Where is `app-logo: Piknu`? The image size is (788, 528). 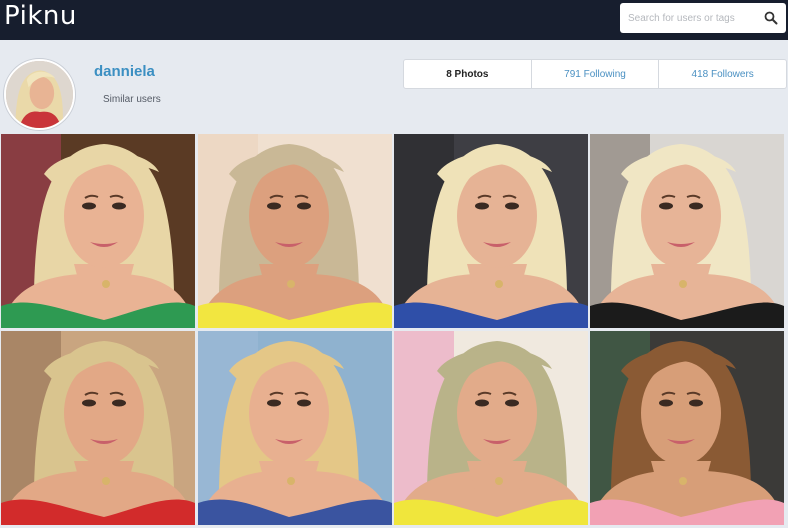 app-logo: Piknu is located at coordinates (40, 16).